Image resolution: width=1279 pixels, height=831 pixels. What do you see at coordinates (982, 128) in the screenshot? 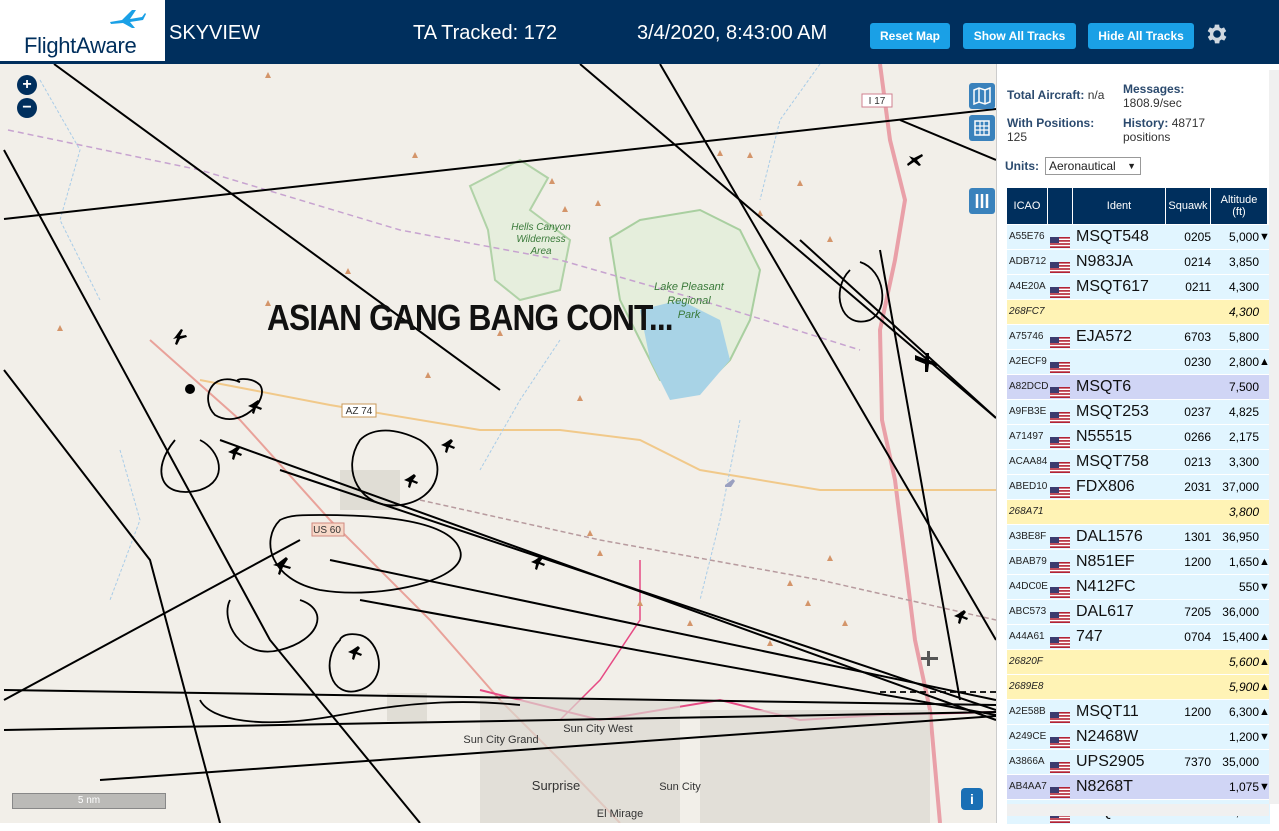
I see `grid-icon` at bounding box center [982, 128].